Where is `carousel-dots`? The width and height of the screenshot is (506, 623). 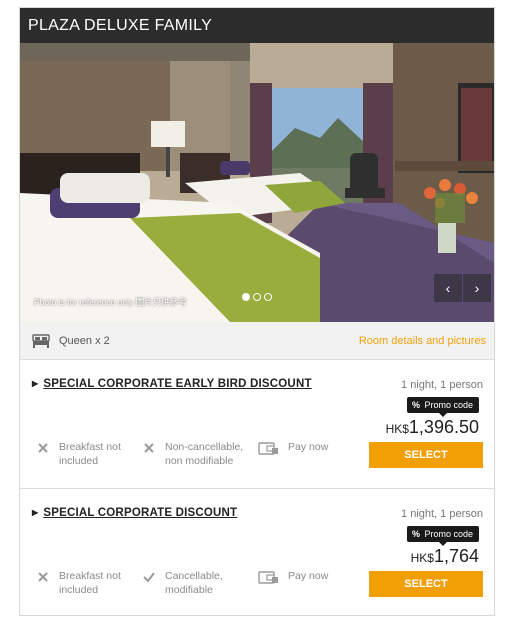 carousel-dots is located at coordinates (257, 297).